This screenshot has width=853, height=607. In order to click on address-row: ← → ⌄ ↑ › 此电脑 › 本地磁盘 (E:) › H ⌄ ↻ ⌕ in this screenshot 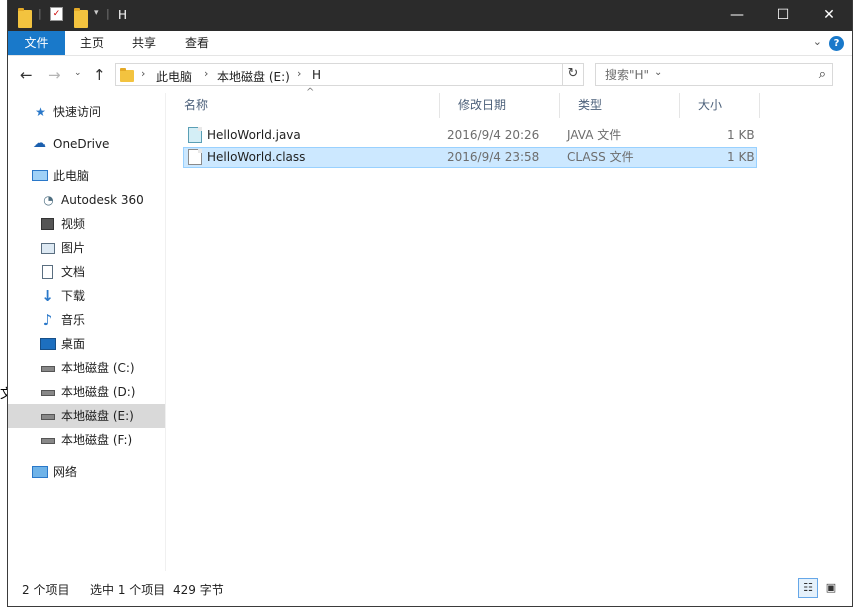, I will do `click(430, 75)`.